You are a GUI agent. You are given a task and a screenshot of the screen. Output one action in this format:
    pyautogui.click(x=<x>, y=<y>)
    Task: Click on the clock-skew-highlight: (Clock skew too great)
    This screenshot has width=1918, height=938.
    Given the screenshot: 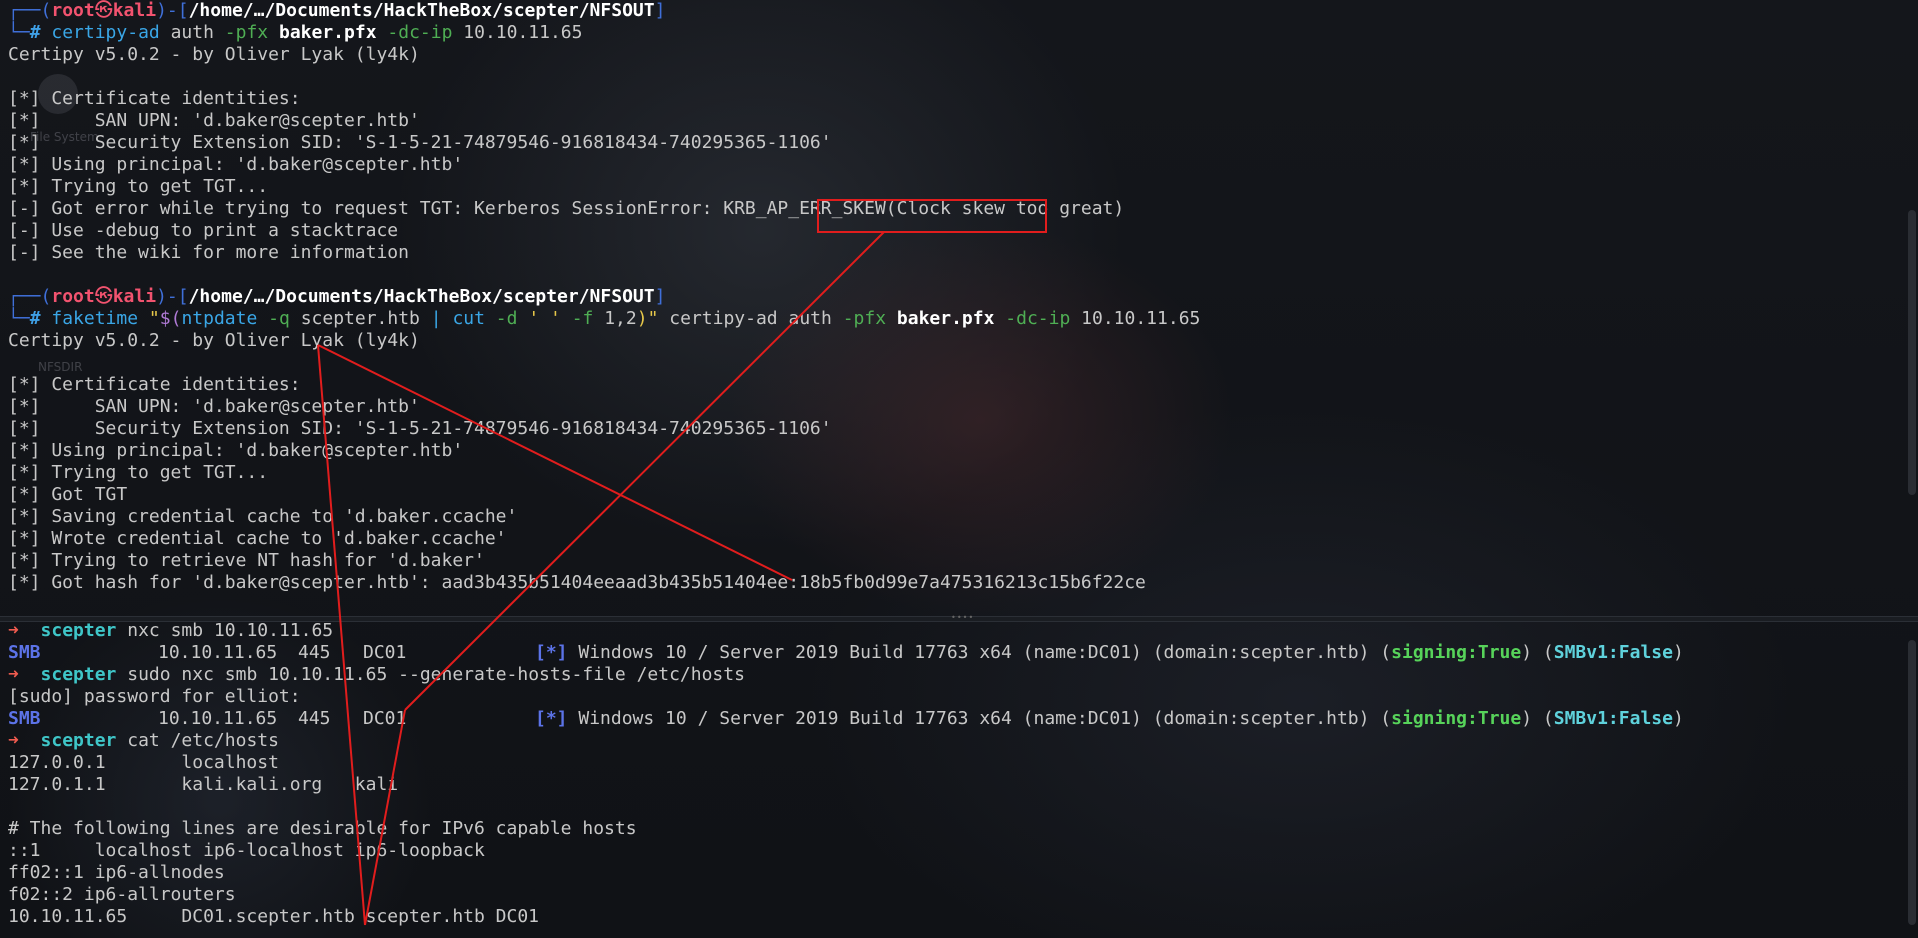 What is the action you would take?
    pyautogui.click(x=1005, y=208)
    